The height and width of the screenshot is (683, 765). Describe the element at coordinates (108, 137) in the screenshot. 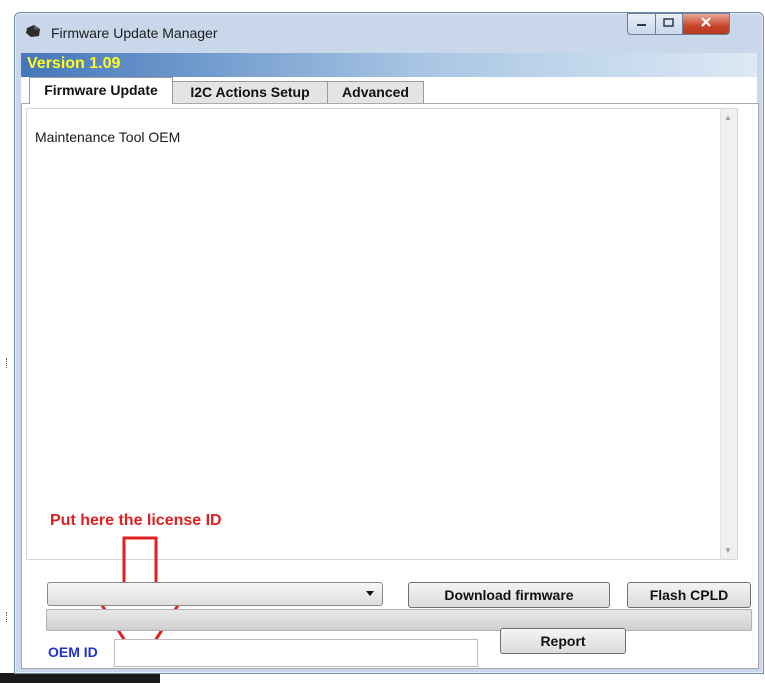

I see `log-text: Maintenance Tool OEM` at that location.